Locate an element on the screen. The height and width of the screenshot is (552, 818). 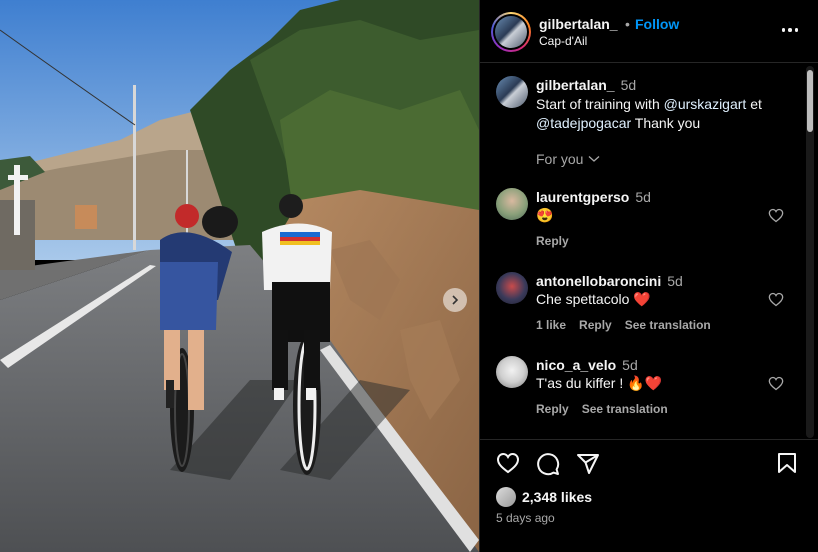
paper-plane-icon is located at coordinates (588, 464).